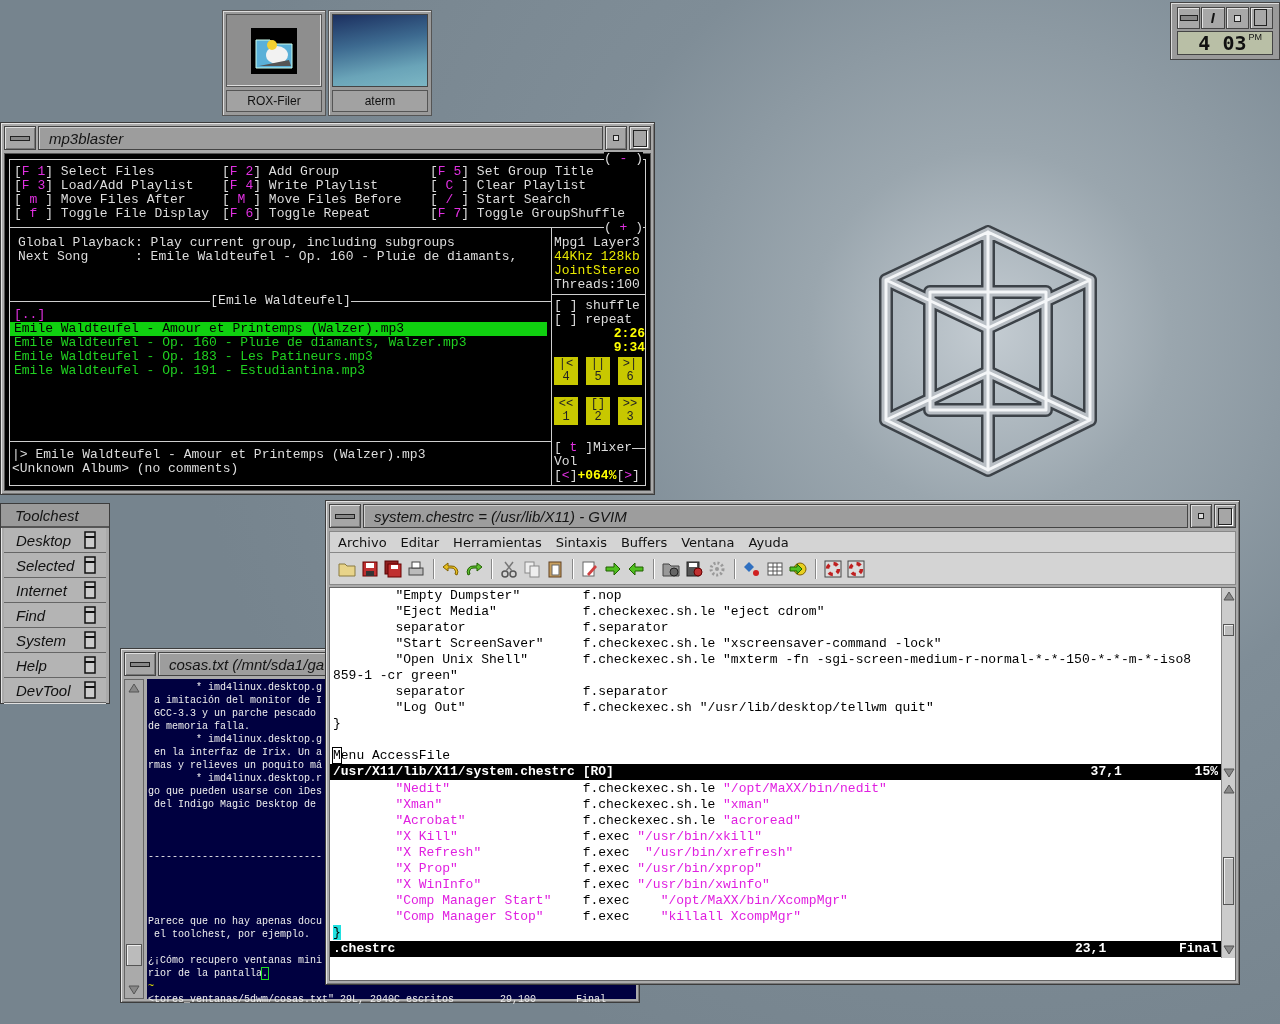 The height and width of the screenshot is (1024, 1280). I want to click on key-hint: [F 2] Add Group, so click(281, 172).